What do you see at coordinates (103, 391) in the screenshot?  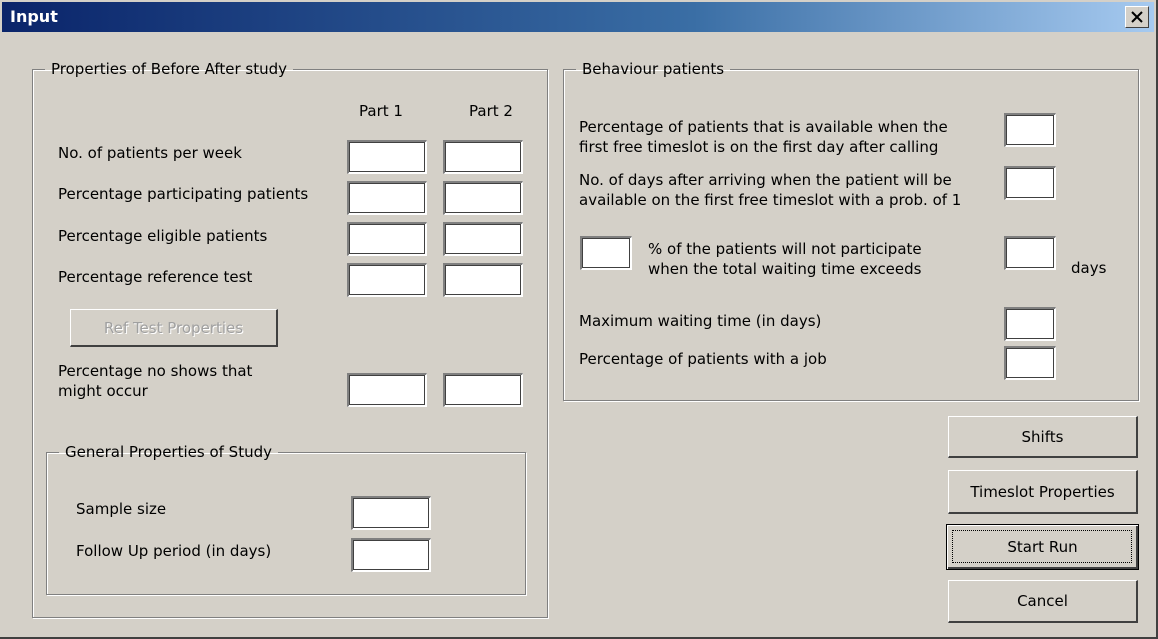 I see `no-shows-label-line2: might occur` at bounding box center [103, 391].